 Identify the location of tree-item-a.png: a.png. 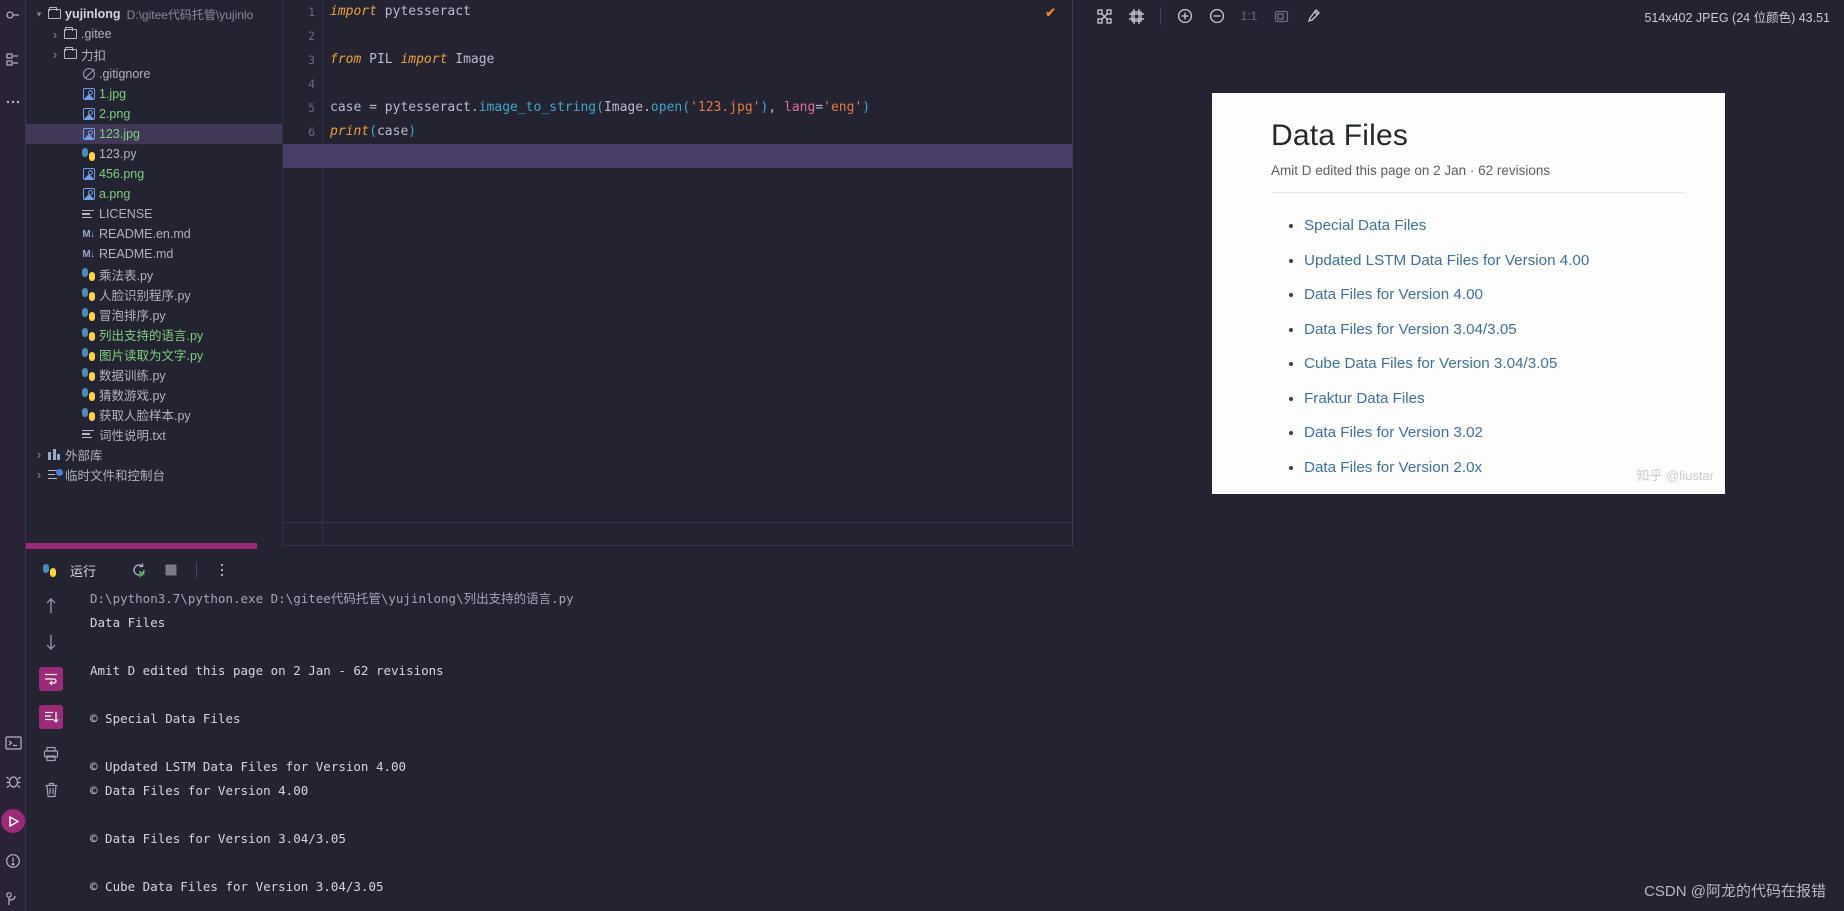
(154, 194).